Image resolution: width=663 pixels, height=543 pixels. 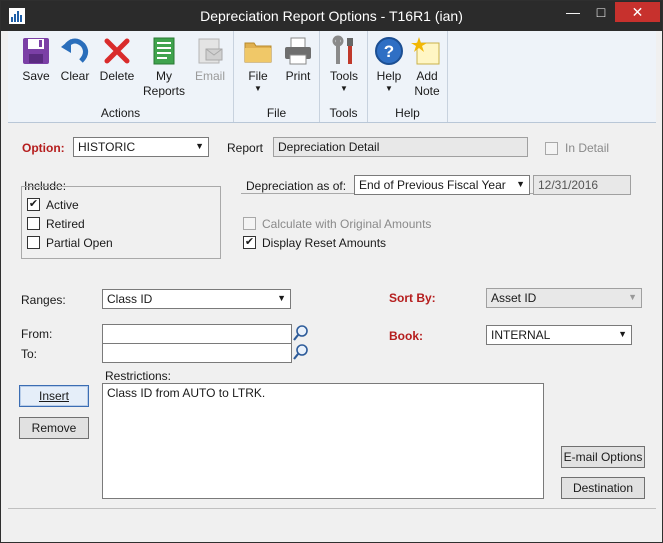 What do you see at coordinates (323, 441) in the screenshot?
I see `restrictions-list: Class ID from AUTO to LTRK.` at bounding box center [323, 441].